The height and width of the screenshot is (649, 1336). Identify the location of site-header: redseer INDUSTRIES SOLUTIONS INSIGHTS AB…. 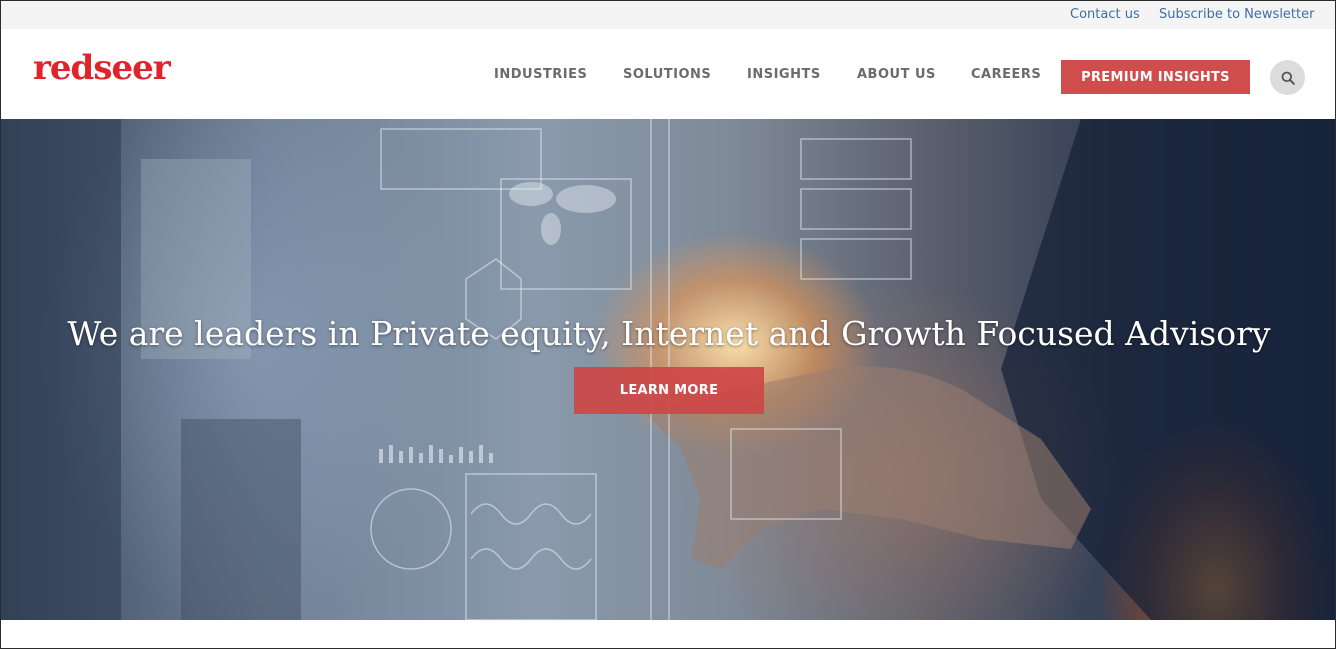
(668, 74).